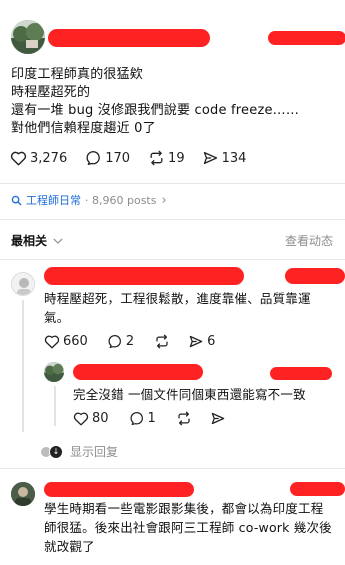  I want to click on view-activity-link: 查看动态, so click(309, 240).